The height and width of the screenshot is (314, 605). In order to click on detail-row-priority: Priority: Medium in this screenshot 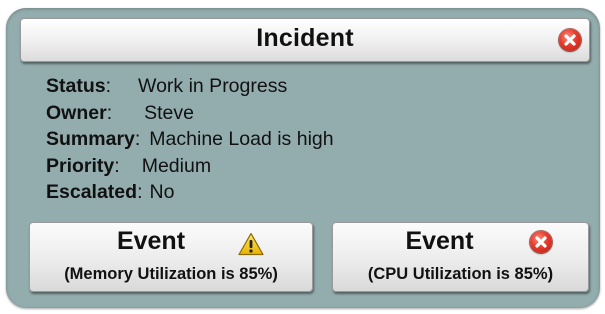, I will do `click(190, 166)`.